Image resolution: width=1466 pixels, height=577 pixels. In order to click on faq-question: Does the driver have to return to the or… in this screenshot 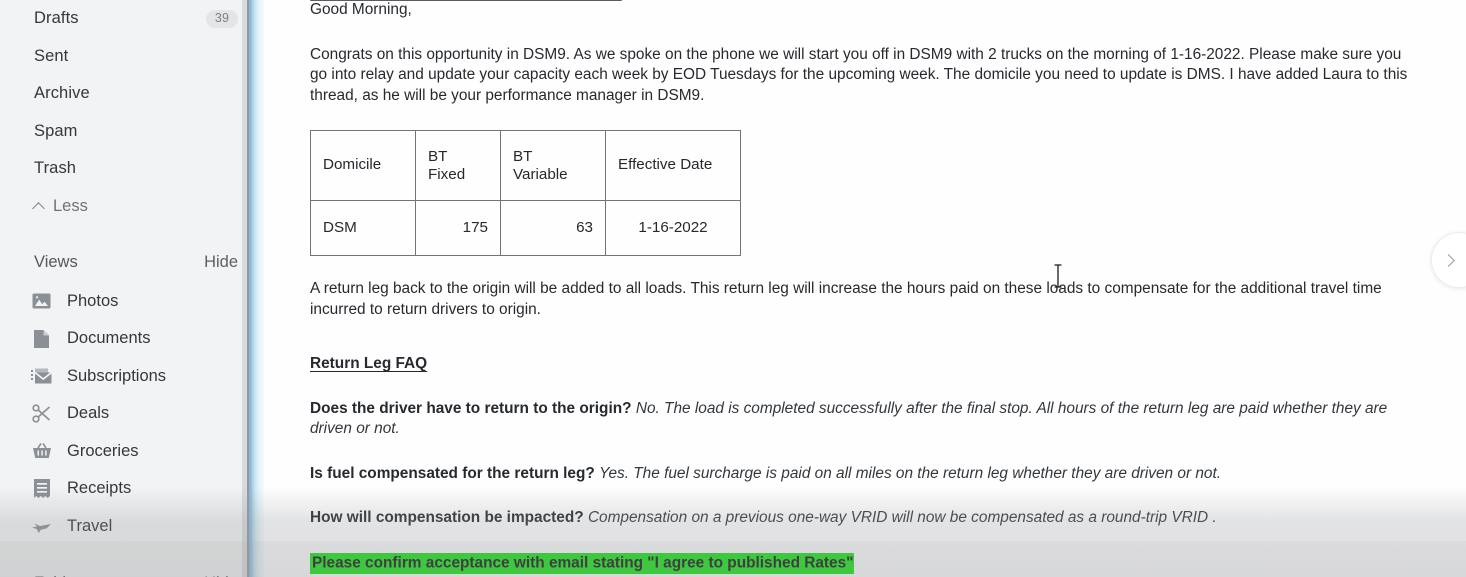, I will do `click(471, 408)`.